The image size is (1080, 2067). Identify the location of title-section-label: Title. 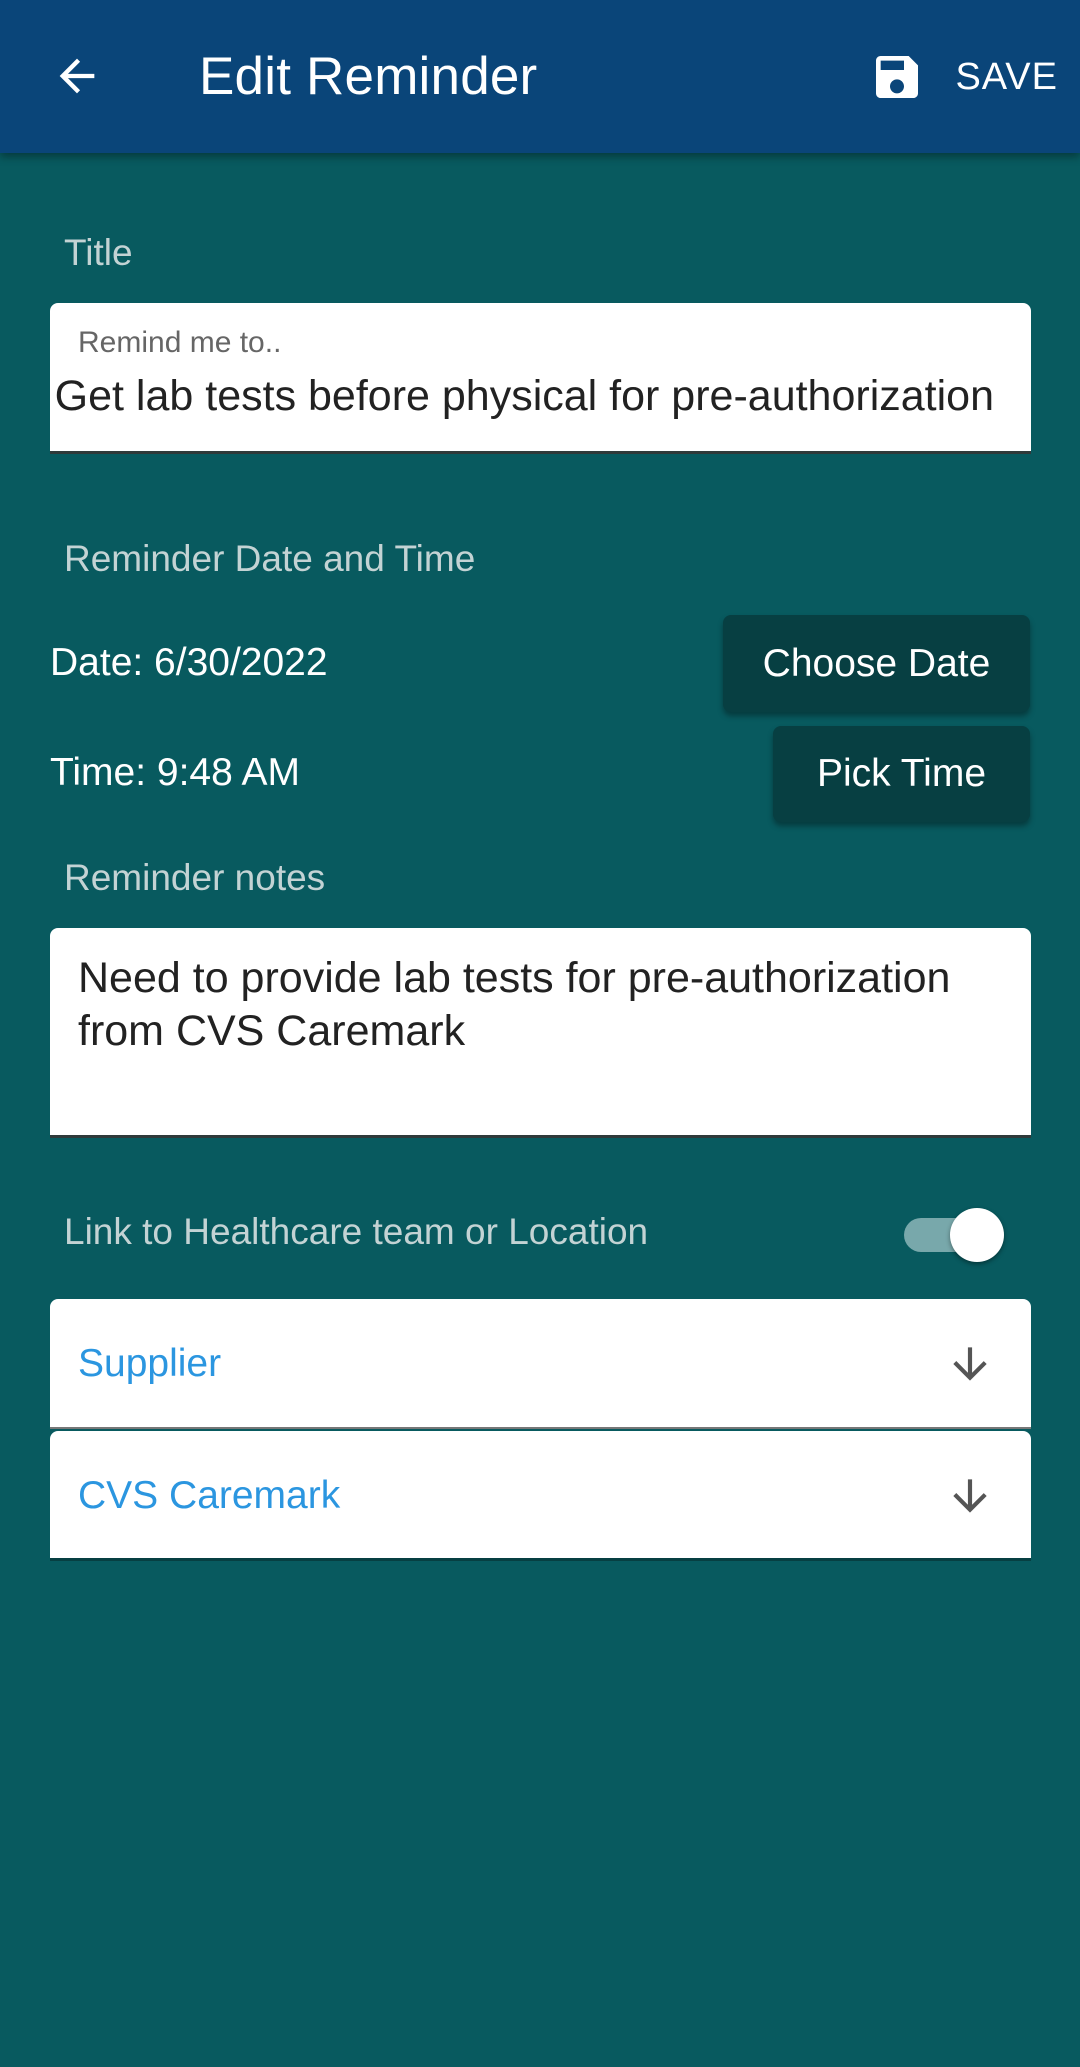
(98, 252).